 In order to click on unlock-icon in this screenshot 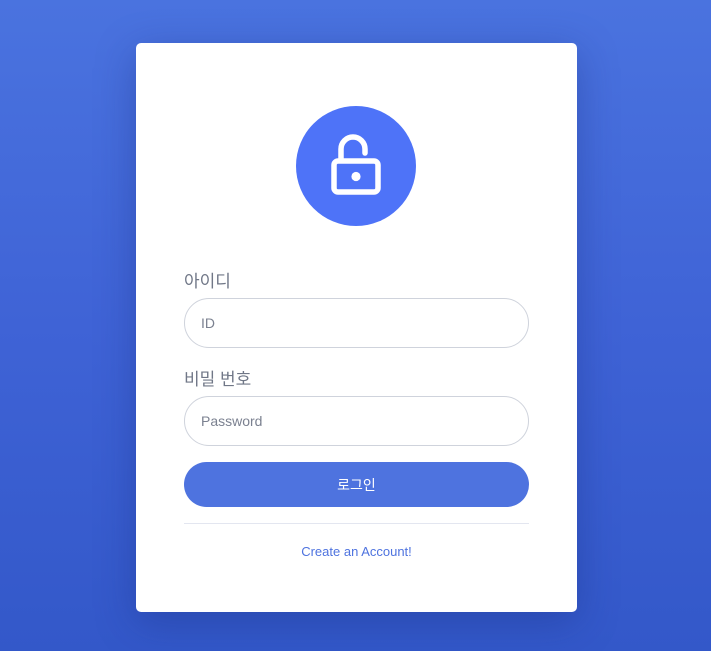, I will do `click(356, 166)`.